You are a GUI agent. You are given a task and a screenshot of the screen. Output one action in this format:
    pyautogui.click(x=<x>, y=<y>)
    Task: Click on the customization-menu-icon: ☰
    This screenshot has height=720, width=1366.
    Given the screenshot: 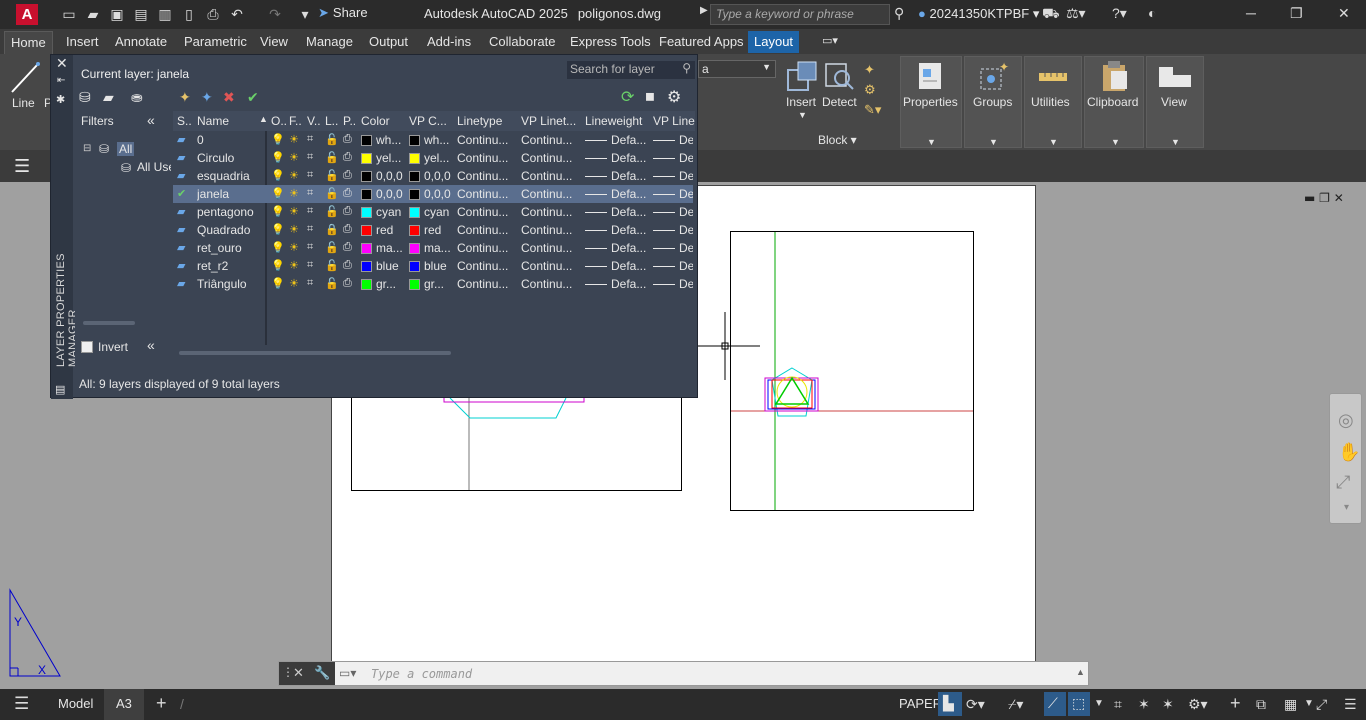 What is the action you would take?
    pyautogui.click(x=1350, y=704)
    